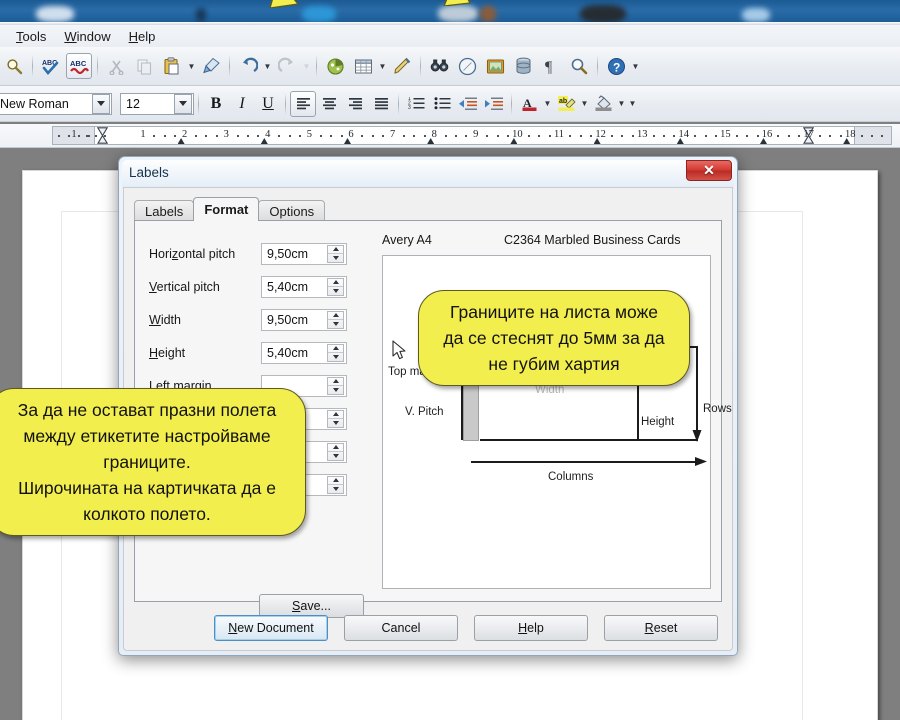  Describe the element at coordinates (271, 628) in the screenshot. I see `new-document-button: New Document` at that location.